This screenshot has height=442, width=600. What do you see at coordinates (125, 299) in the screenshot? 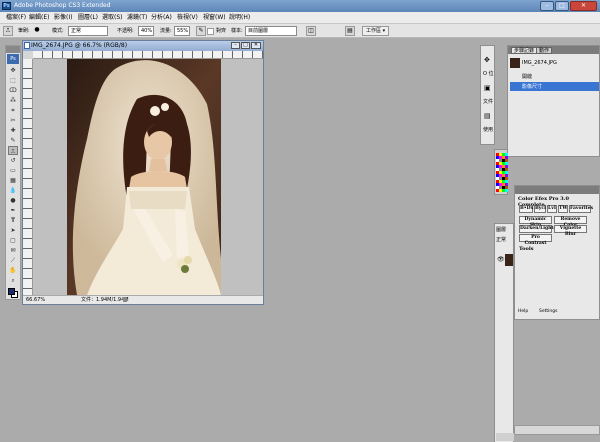
I see `status-menu-arrow` at bounding box center [125, 299].